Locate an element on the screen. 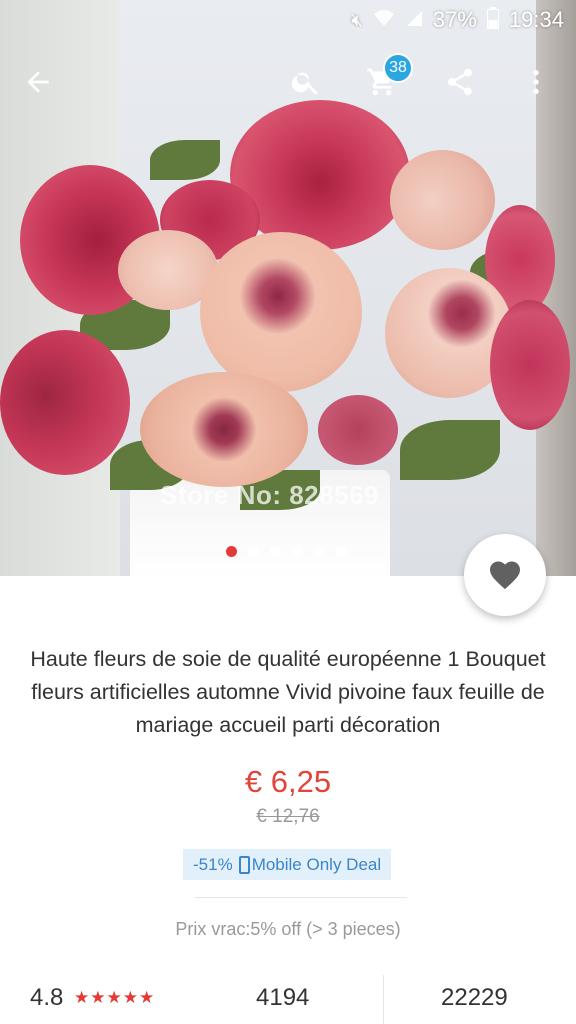 This screenshot has height=1024, width=576. heart-icon is located at coordinates (505, 575).